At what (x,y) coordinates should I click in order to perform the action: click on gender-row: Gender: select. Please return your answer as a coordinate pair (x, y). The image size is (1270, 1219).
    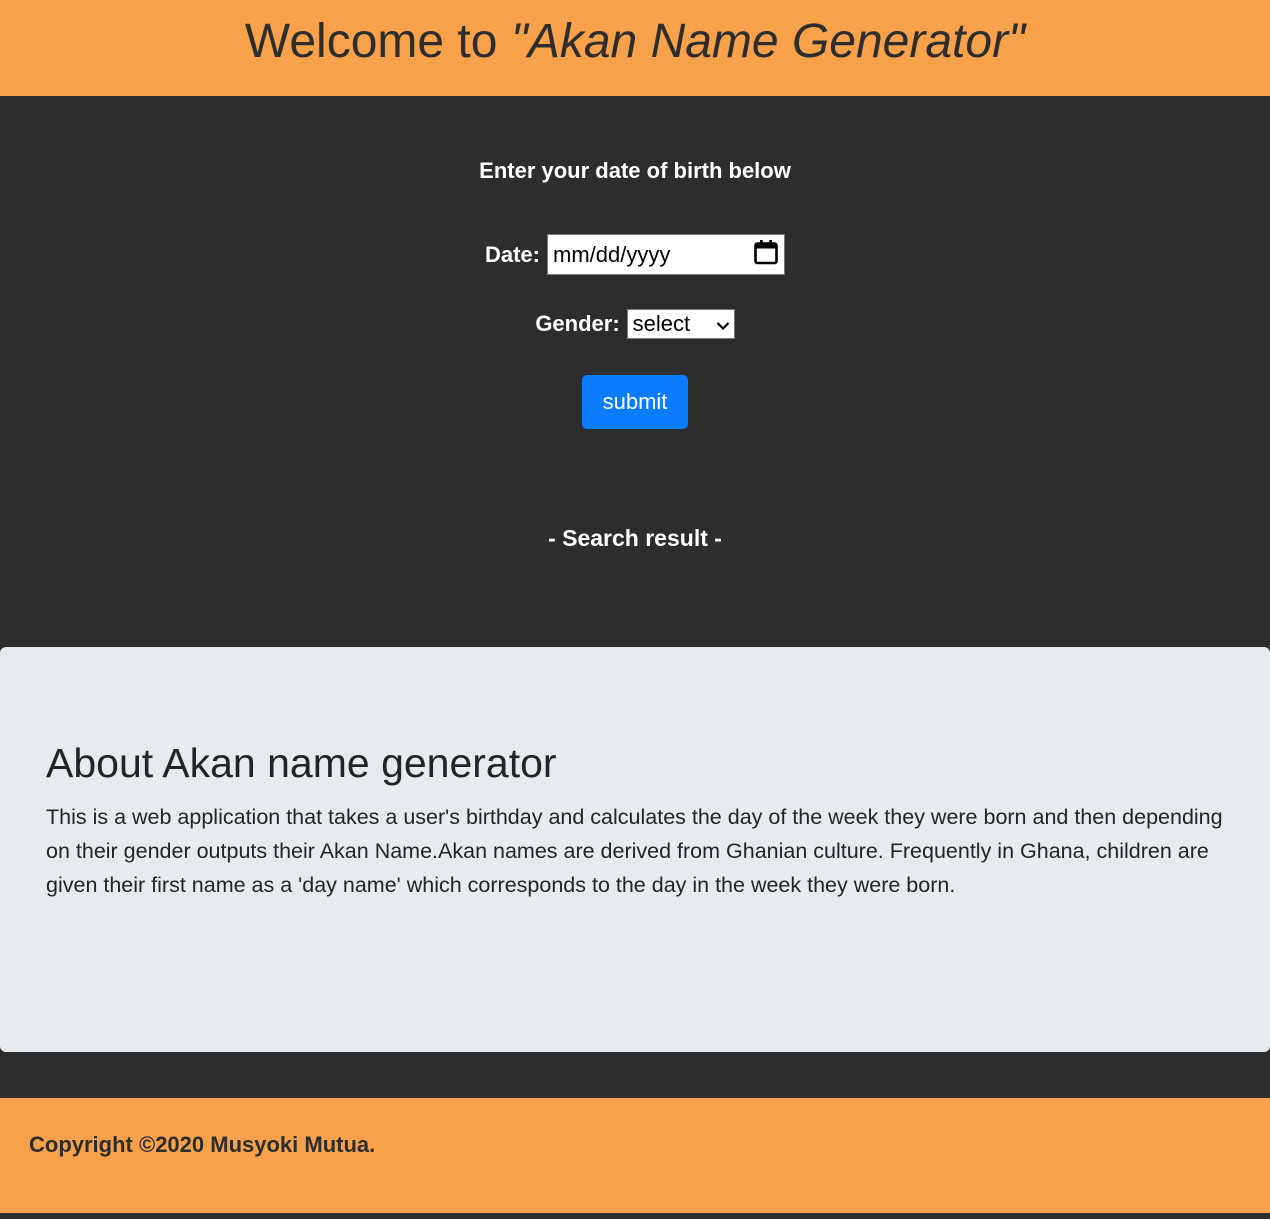
    Looking at the image, I should click on (635, 323).